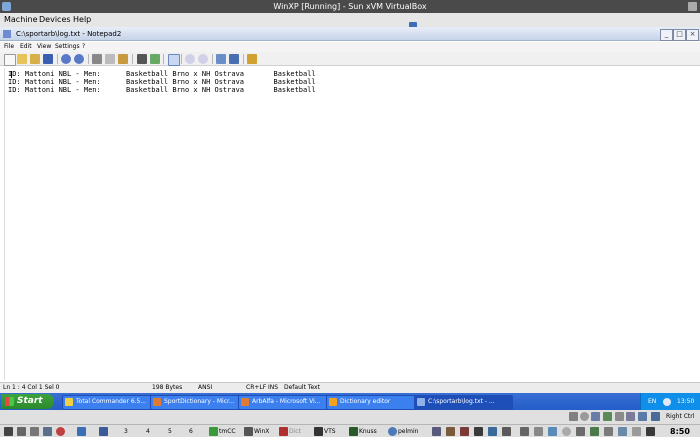 This screenshot has height=437, width=700. What do you see at coordinates (6, 6) in the screenshot?
I see `virtualbox-icon` at bounding box center [6, 6].